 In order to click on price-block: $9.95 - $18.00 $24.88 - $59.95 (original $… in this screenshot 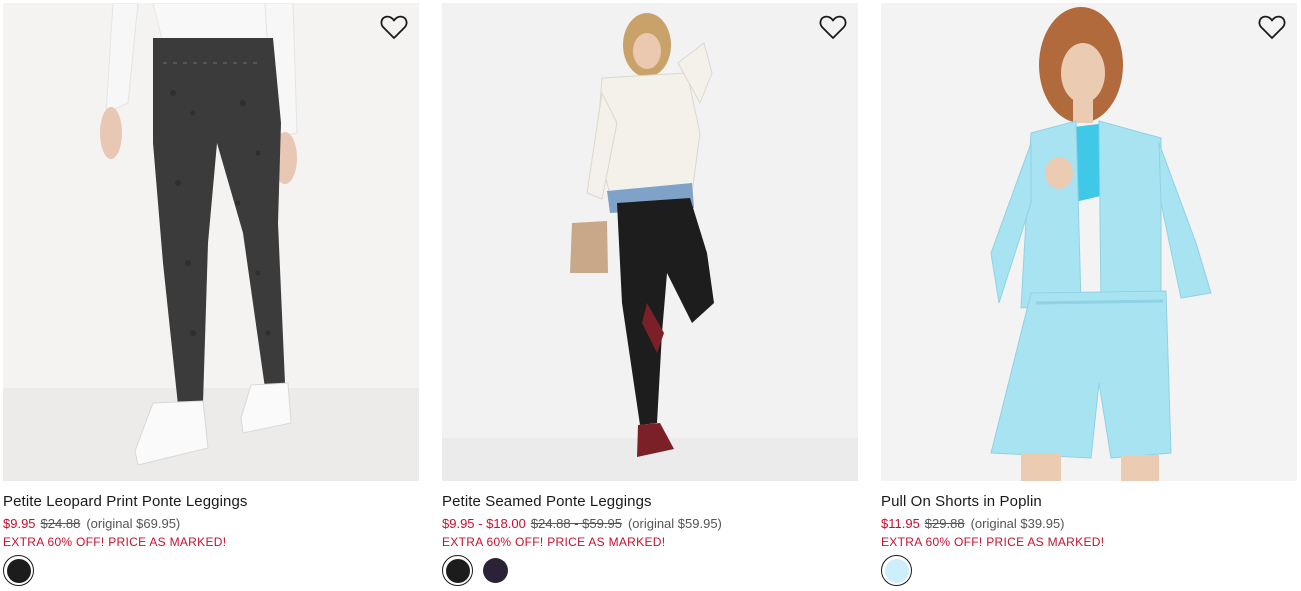, I will do `click(582, 523)`.